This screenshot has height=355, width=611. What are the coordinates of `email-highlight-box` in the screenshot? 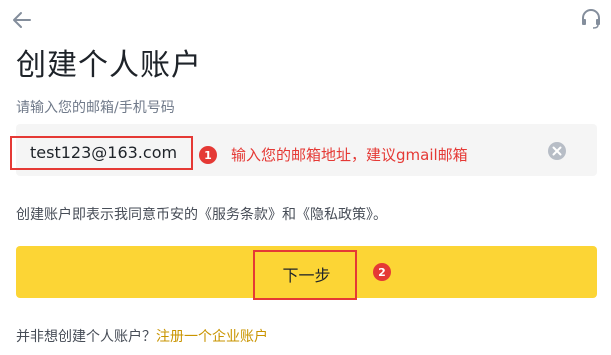 It's located at (101, 153).